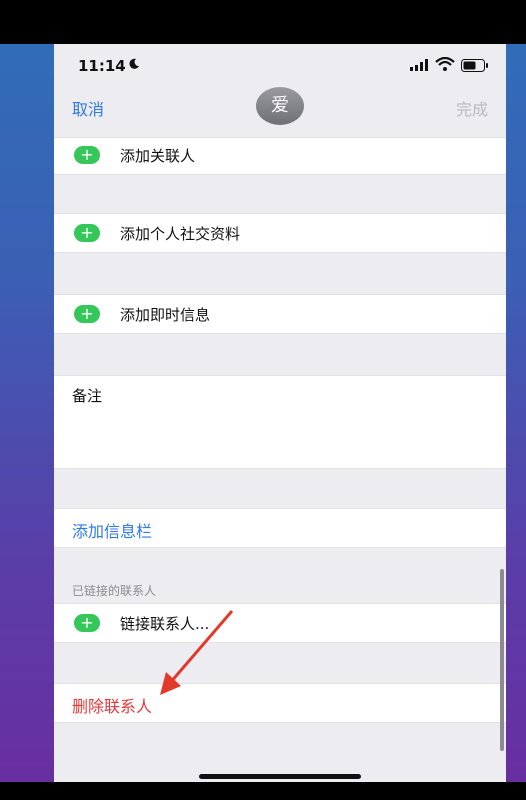 This screenshot has width=526, height=800. Describe the element at coordinates (197, 652) in the screenshot. I see `arrow-annotation-icon` at that location.